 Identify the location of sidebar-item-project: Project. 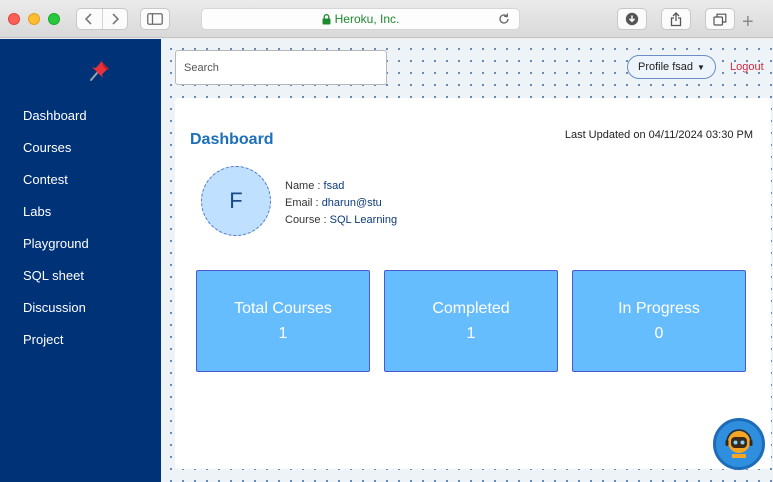
(80, 347).